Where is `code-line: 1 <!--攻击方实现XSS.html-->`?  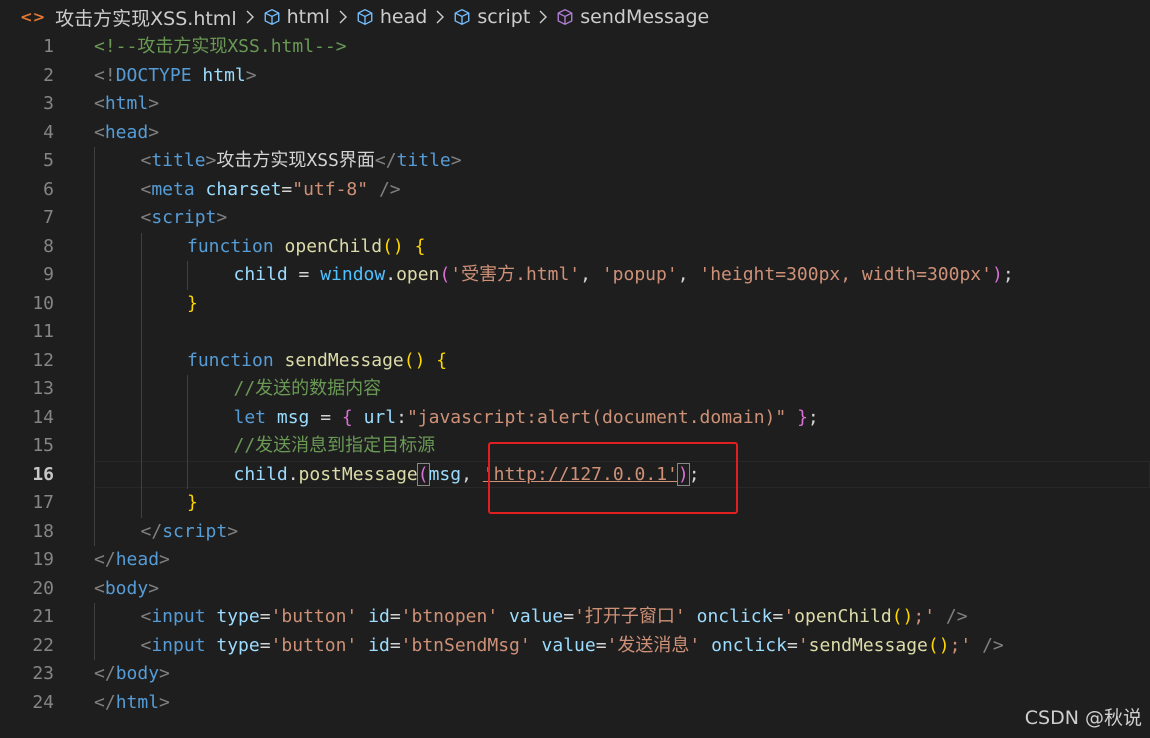 code-line: 1 <!--攻击方实现XSS.html--> is located at coordinates (575, 47).